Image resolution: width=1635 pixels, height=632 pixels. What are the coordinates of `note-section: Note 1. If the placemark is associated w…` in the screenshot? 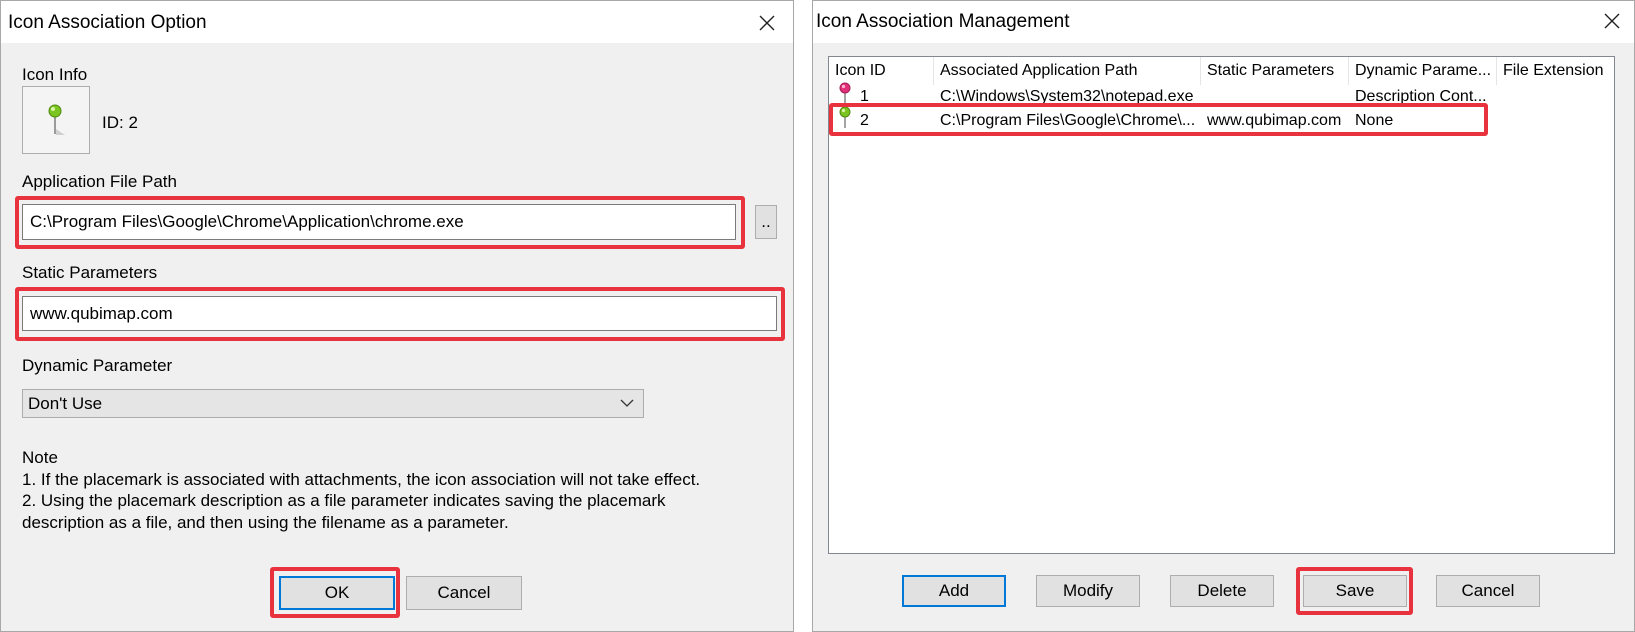 It's located at (382, 490).